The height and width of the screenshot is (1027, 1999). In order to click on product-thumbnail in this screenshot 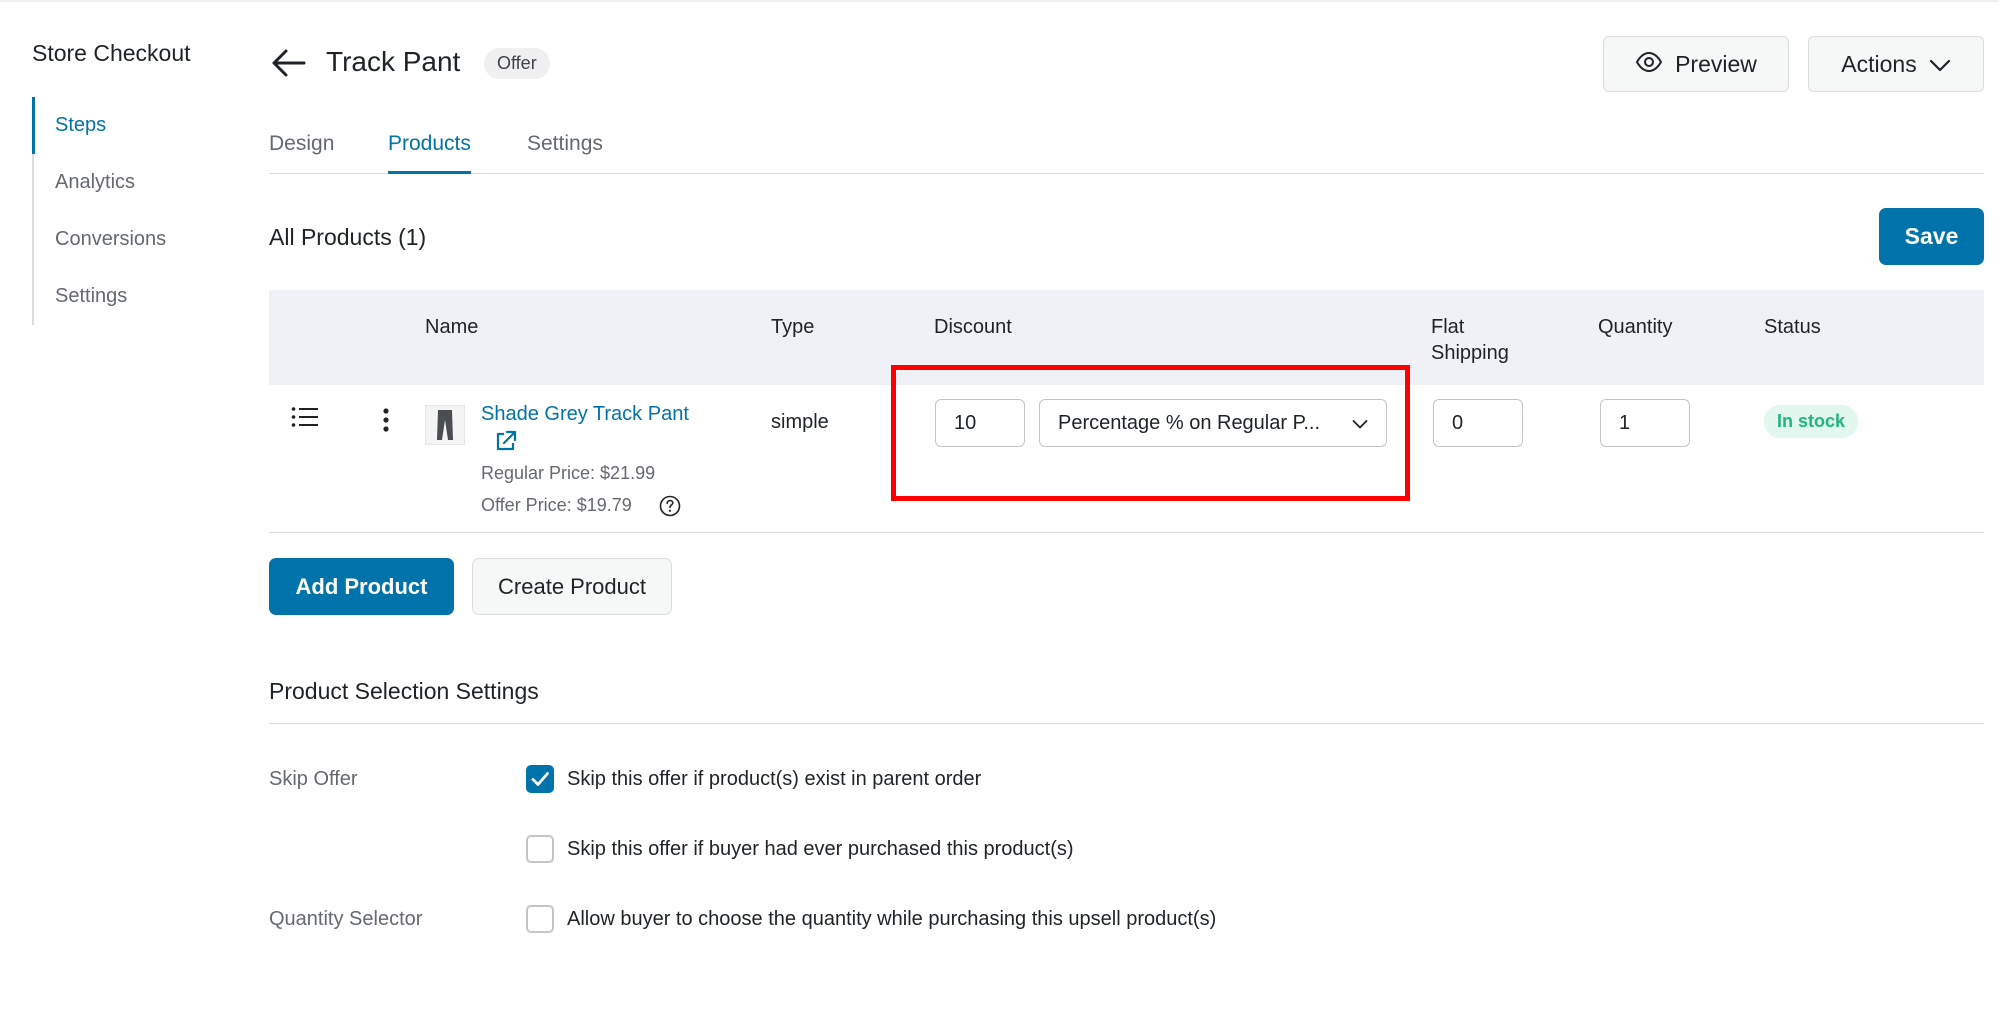, I will do `click(445, 425)`.